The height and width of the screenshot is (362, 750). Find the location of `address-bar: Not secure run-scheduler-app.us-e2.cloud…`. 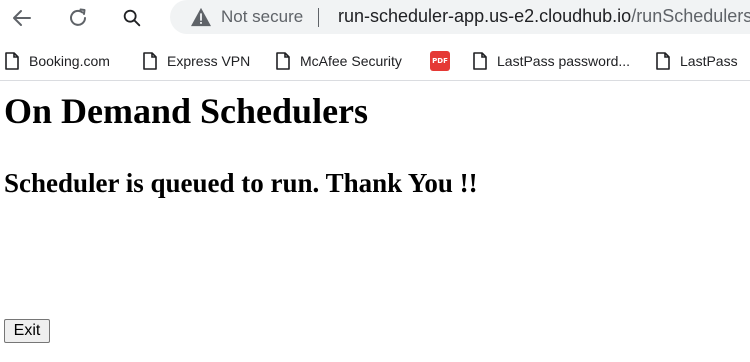

address-bar: Not secure run-scheduler-app.us-e2.cloud… is located at coordinates (460, 17).